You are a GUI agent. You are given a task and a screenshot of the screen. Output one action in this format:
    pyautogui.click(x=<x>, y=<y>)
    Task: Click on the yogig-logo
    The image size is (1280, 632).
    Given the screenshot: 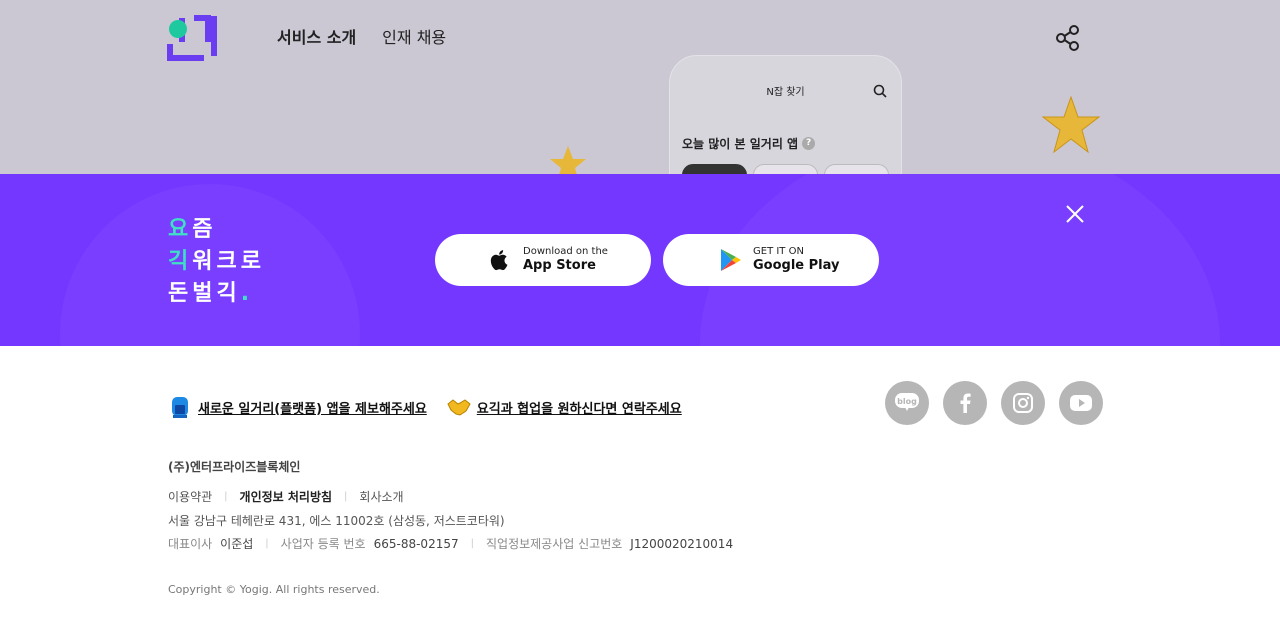 What is the action you would take?
    pyautogui.click(x=193, y=37)
    